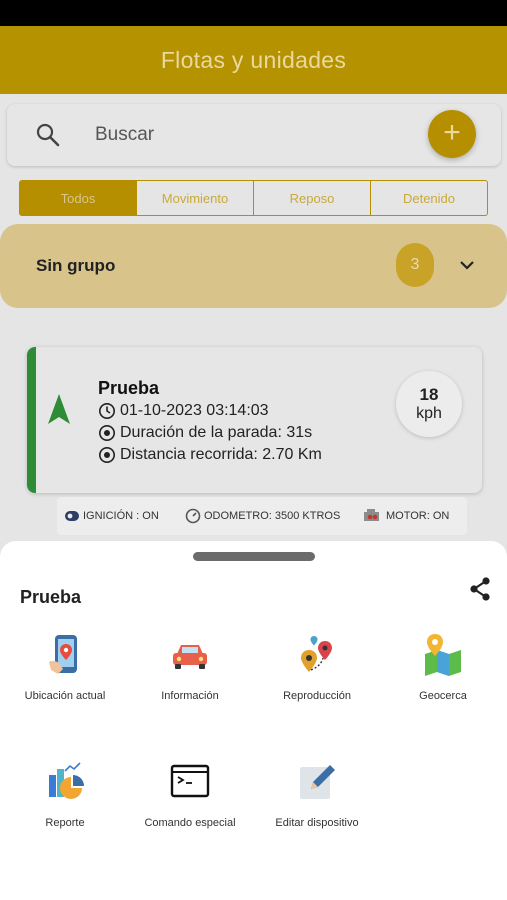 The image size is (507, 900). Describe the element at coordinates (443, 655) in the screenshot. I see `map-pin-icon` at that location.